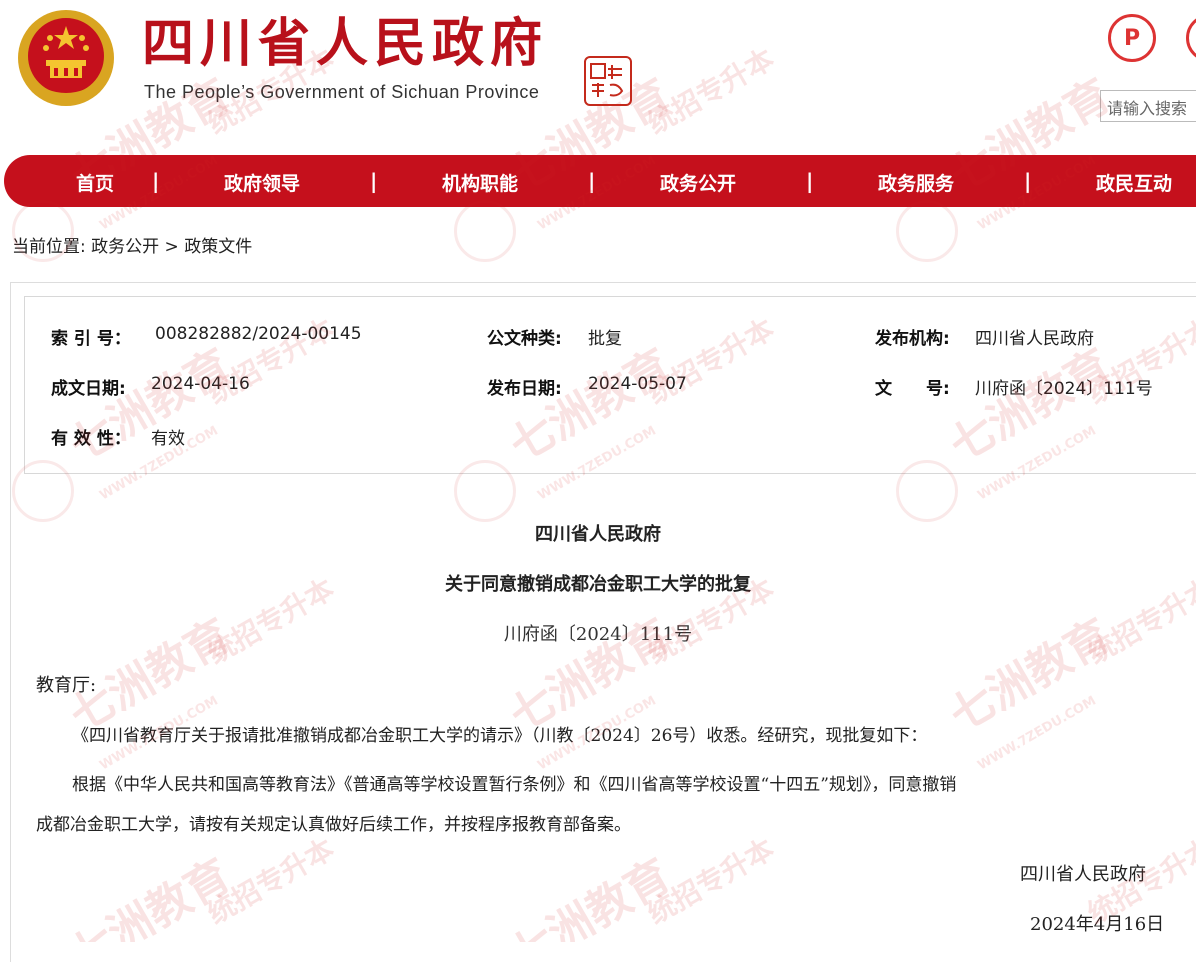 The width and height of the screenshot is (1196, 962). Describe the element at coordinates (598, 584) in the screenshot. I see `document-title: 关于同意撤销成都冶金职工大学的批复` at that location.